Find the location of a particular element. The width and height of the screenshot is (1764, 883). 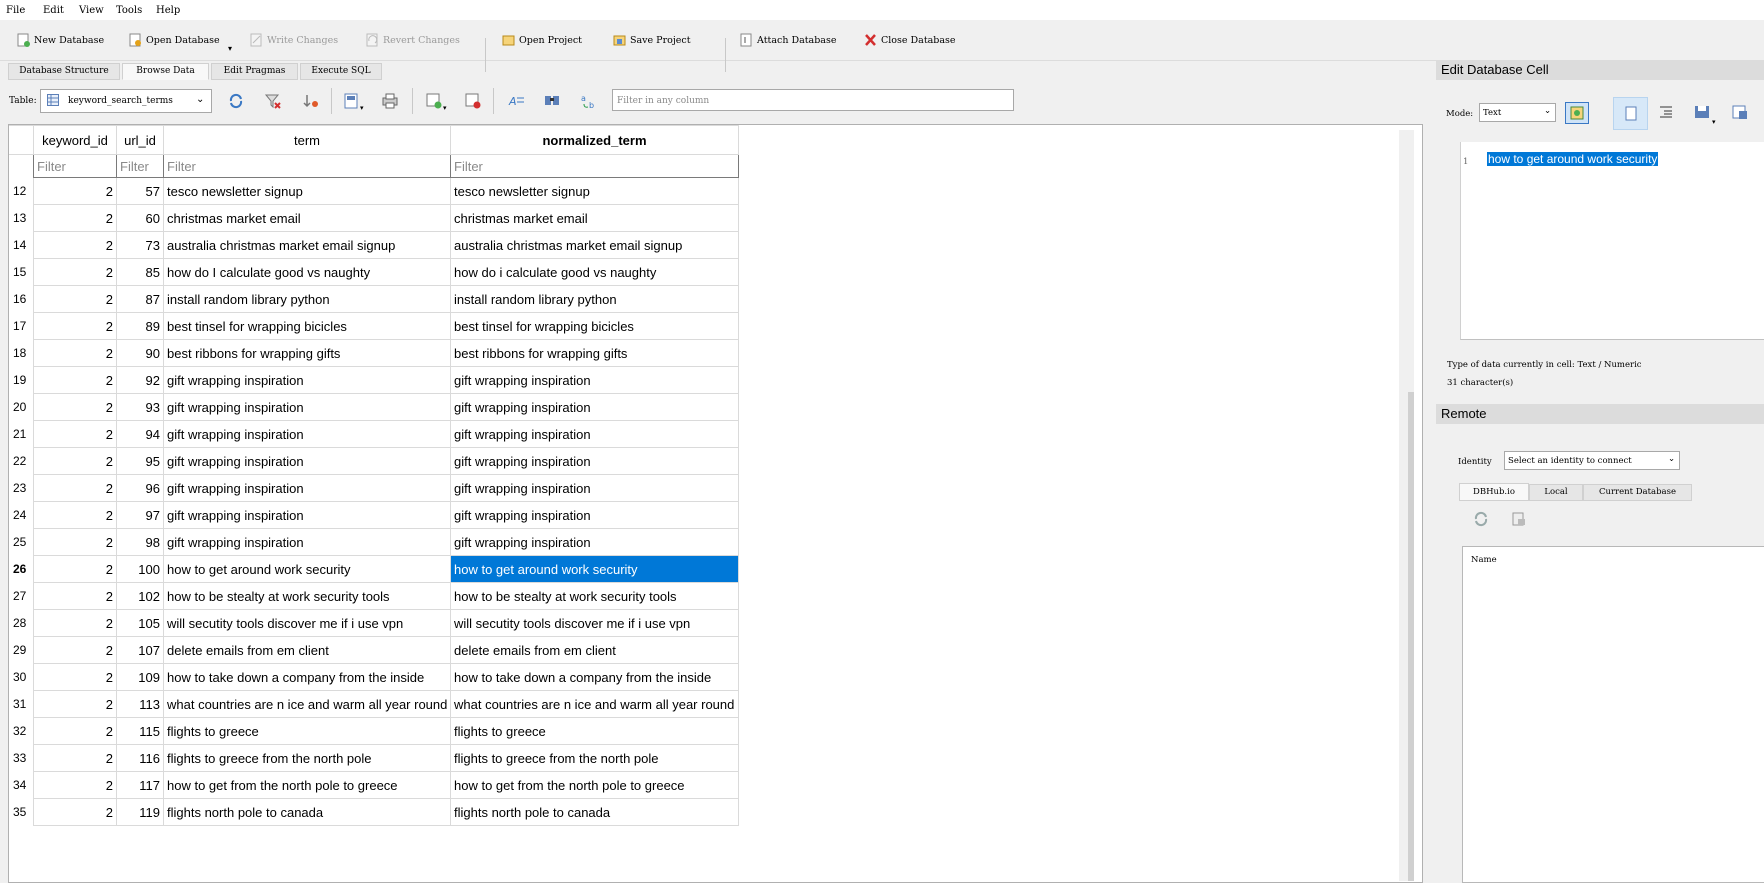

cell-url-id: 90 is located at coordinates (140, 353).